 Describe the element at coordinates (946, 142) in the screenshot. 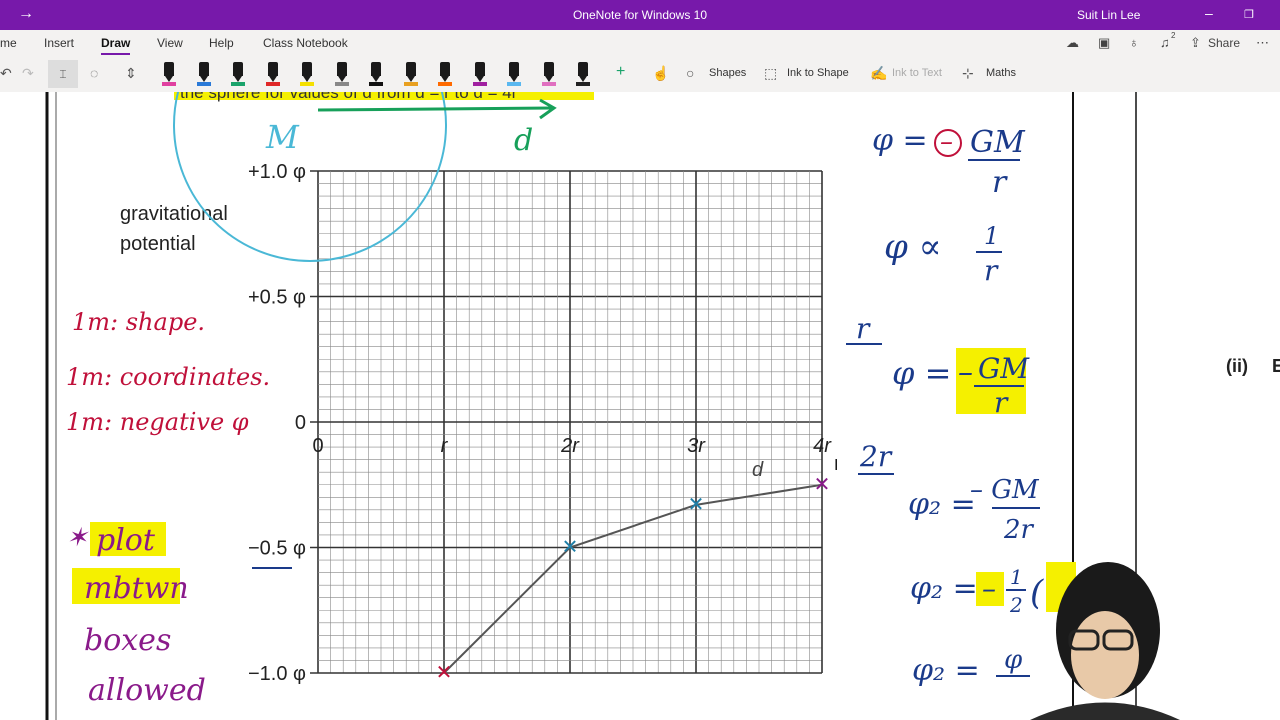

I see `equation-1-minus: –` at that location.